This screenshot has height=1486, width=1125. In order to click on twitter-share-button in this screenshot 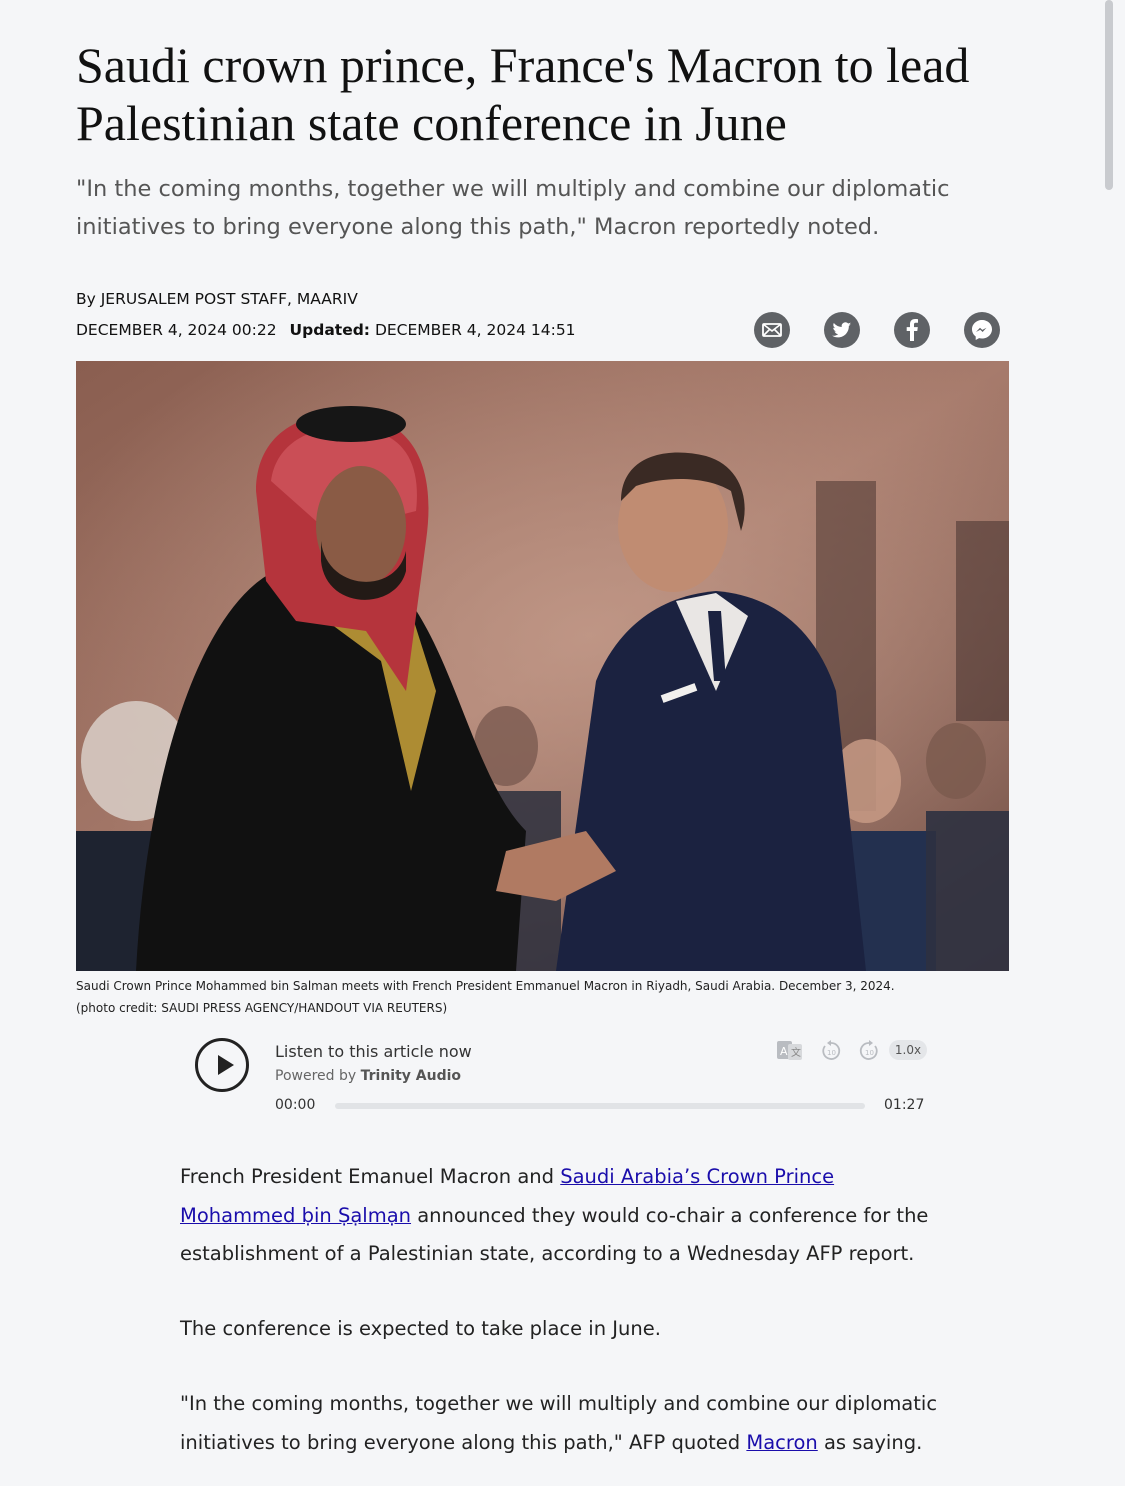, I will do `click(842, 330)`.